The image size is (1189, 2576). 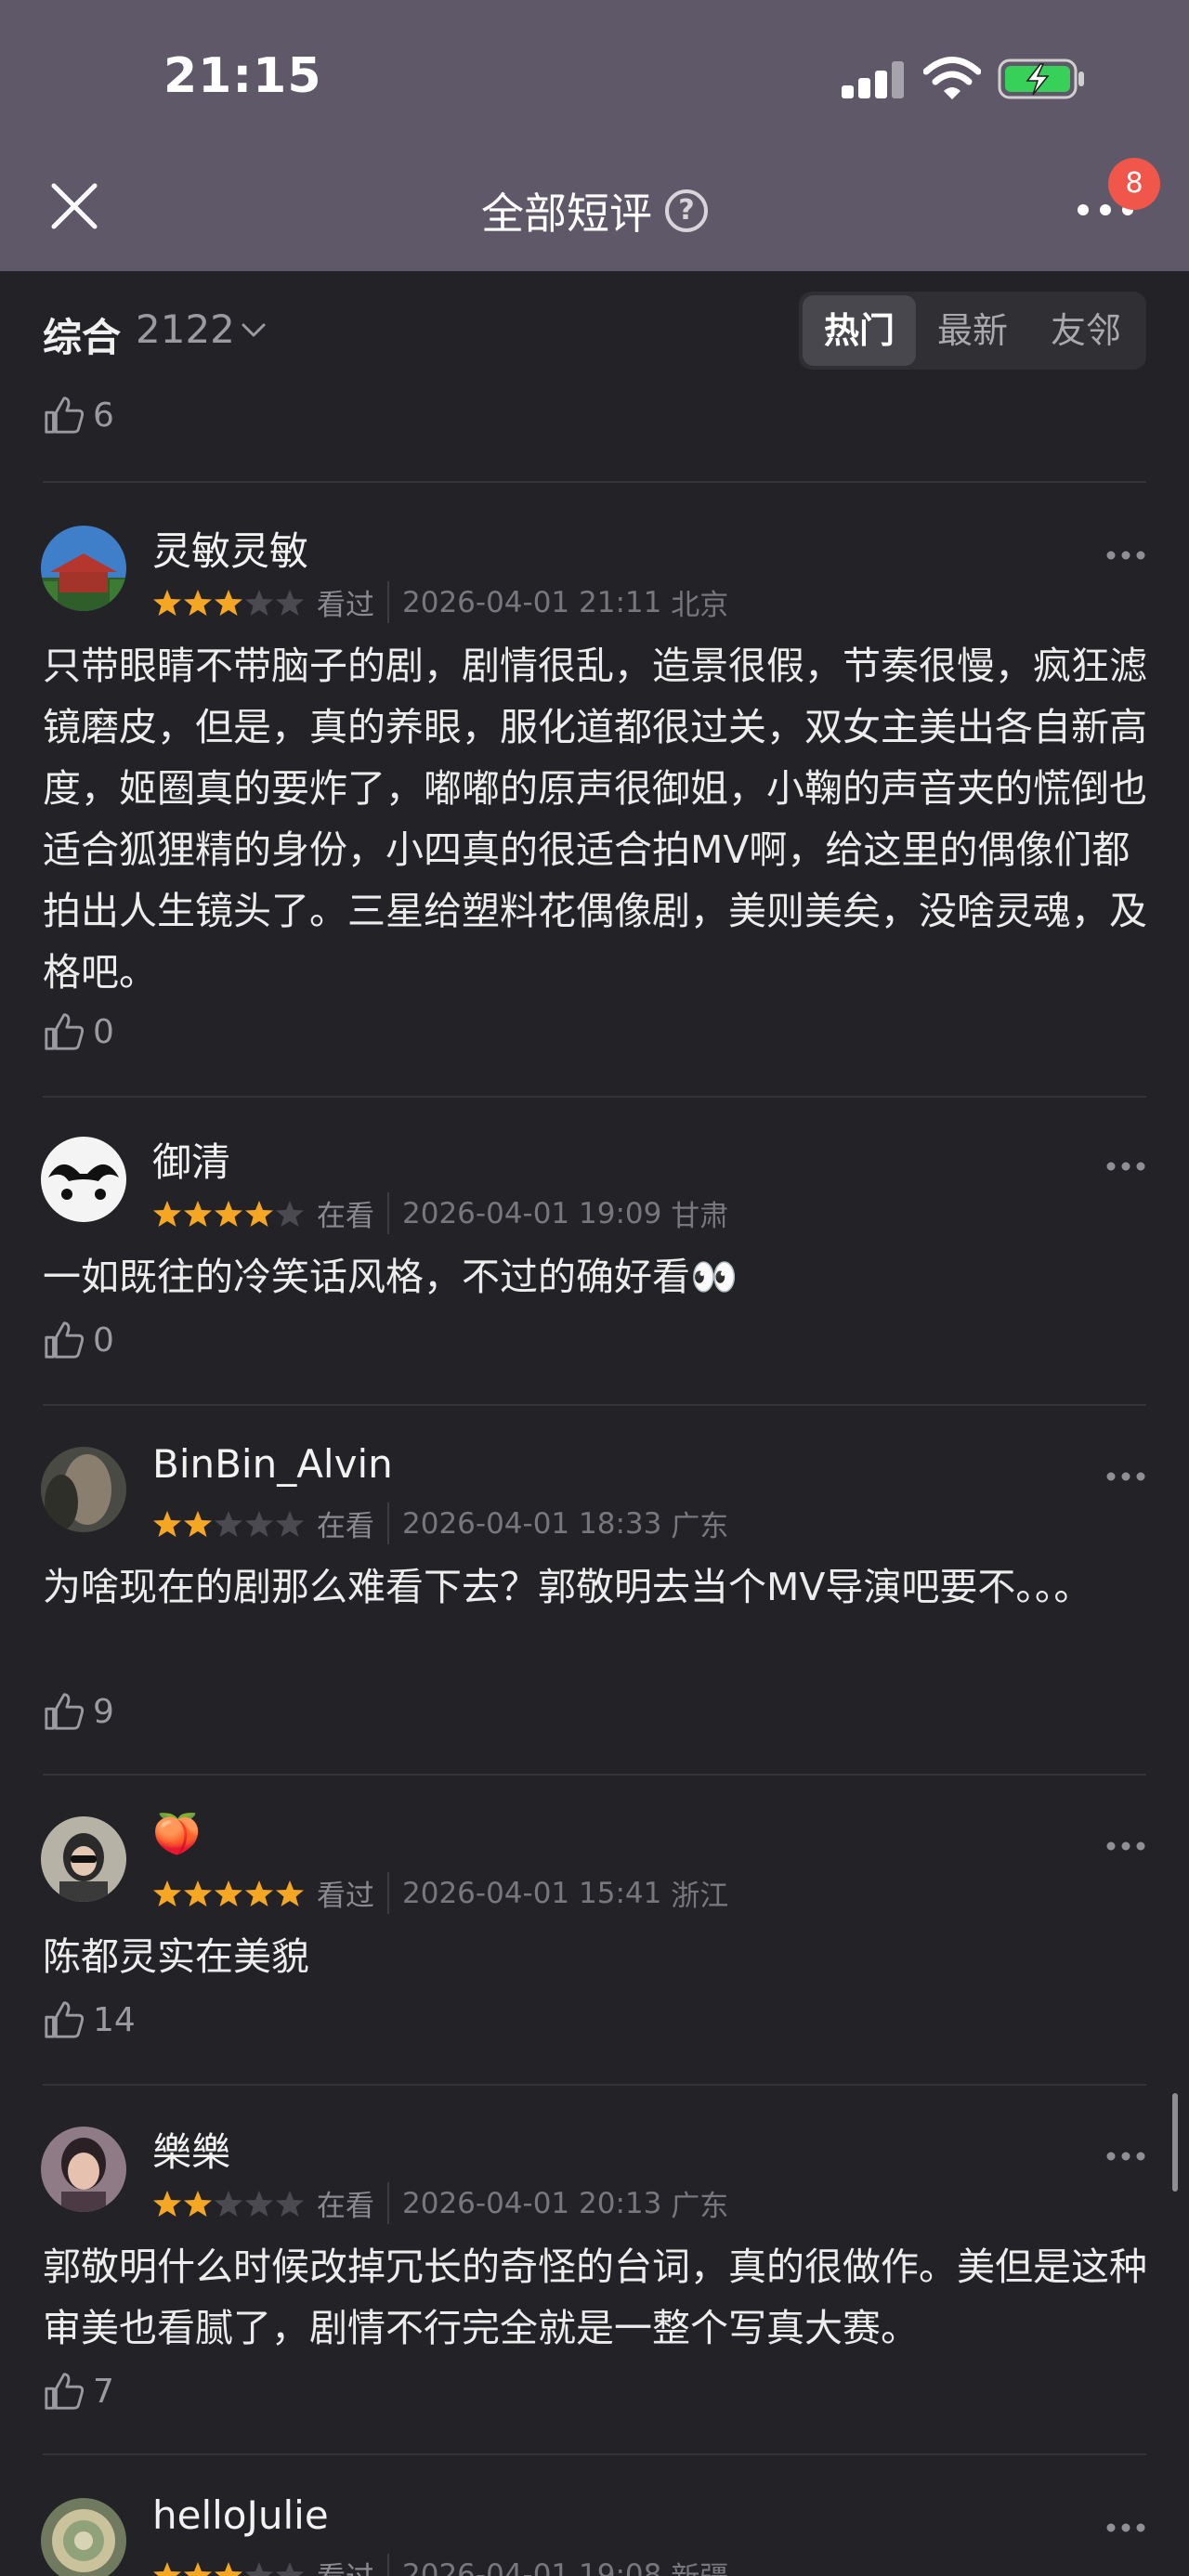 I want to click on username: 御清, so click(x=191, y=1160).